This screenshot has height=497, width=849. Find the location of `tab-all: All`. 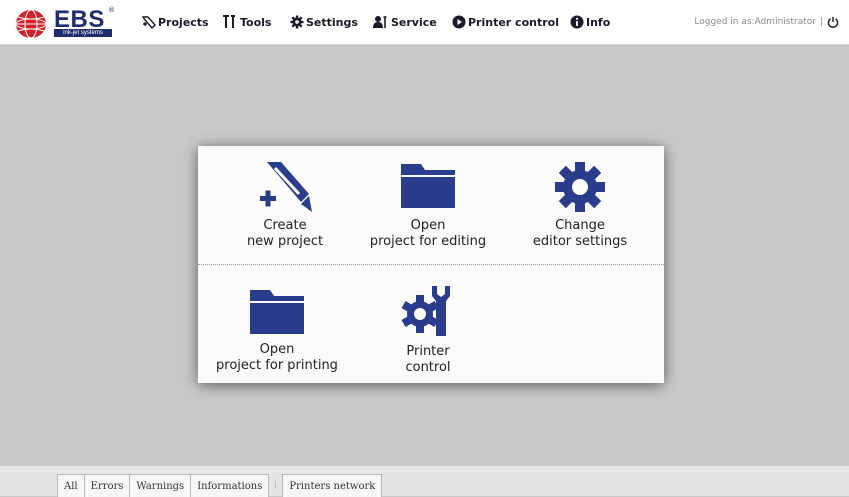

tab-all: All is located at coordinates (71, 485).